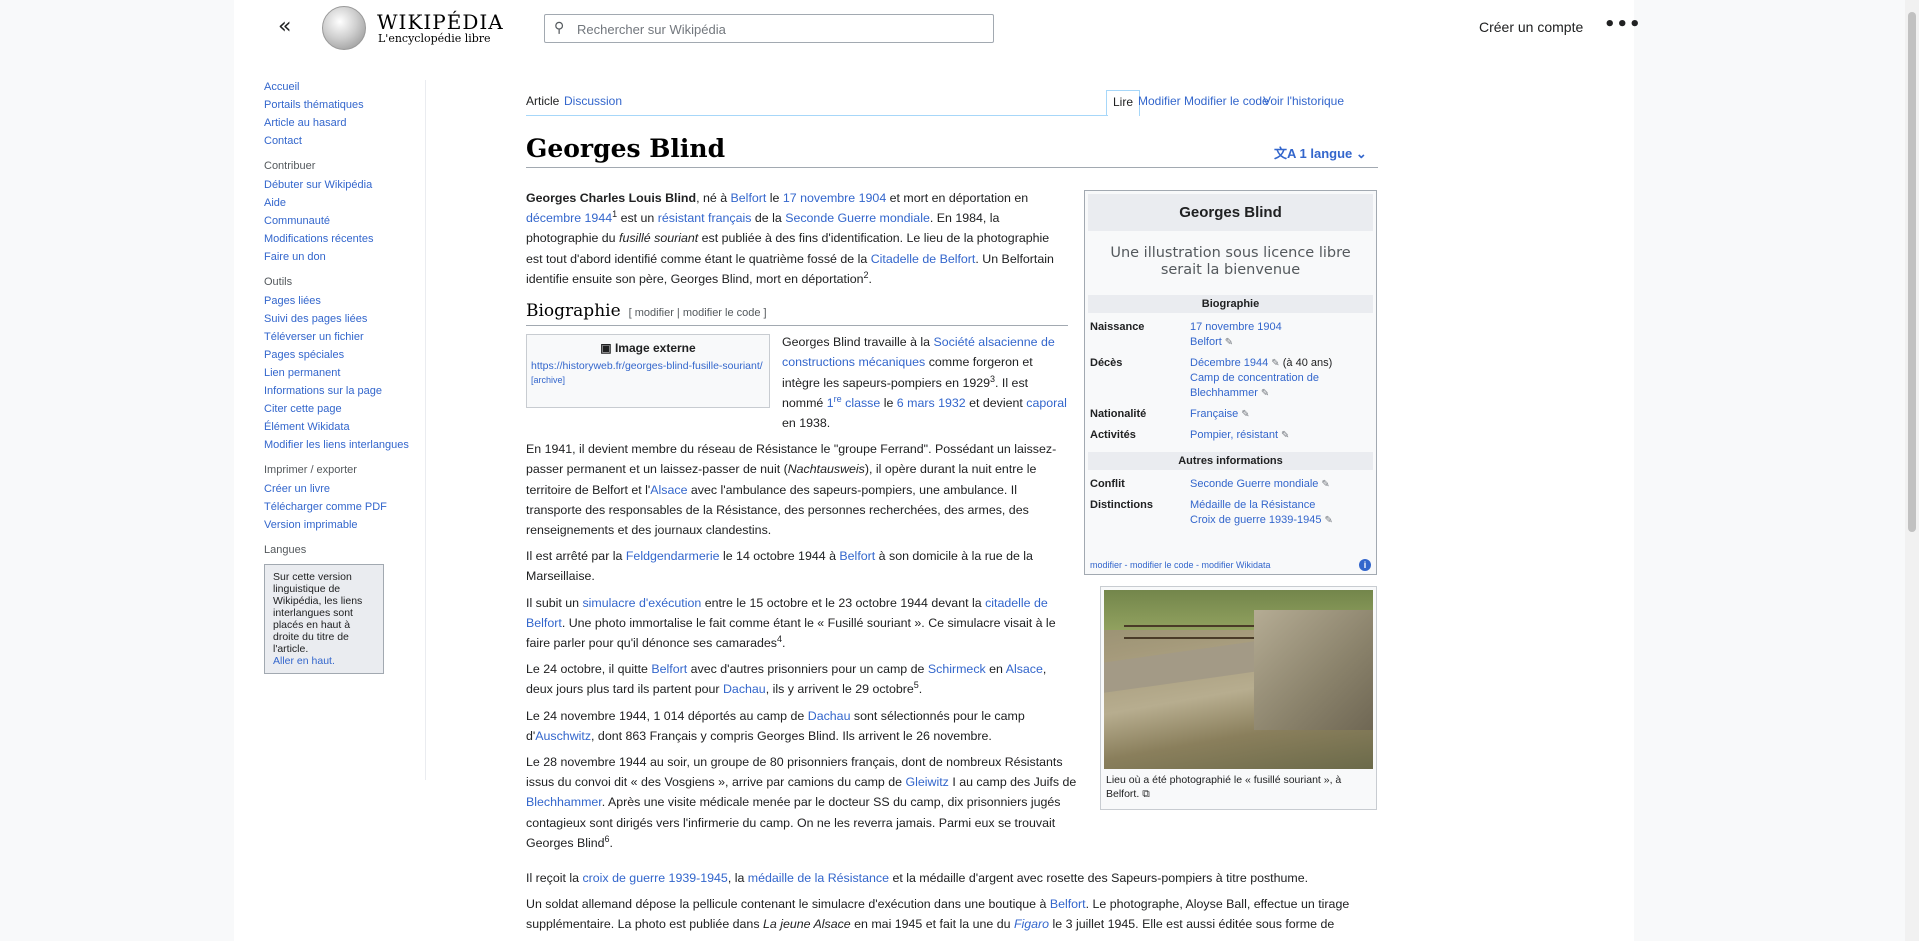 This screenshot has height=941, width=1919. I want to click on birth-place-link: Belfort, so click(1206, 342).